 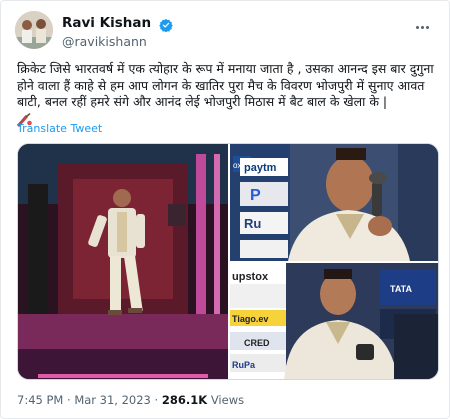 I want to click on sponsor-p: P, so click(x=255, y=195).